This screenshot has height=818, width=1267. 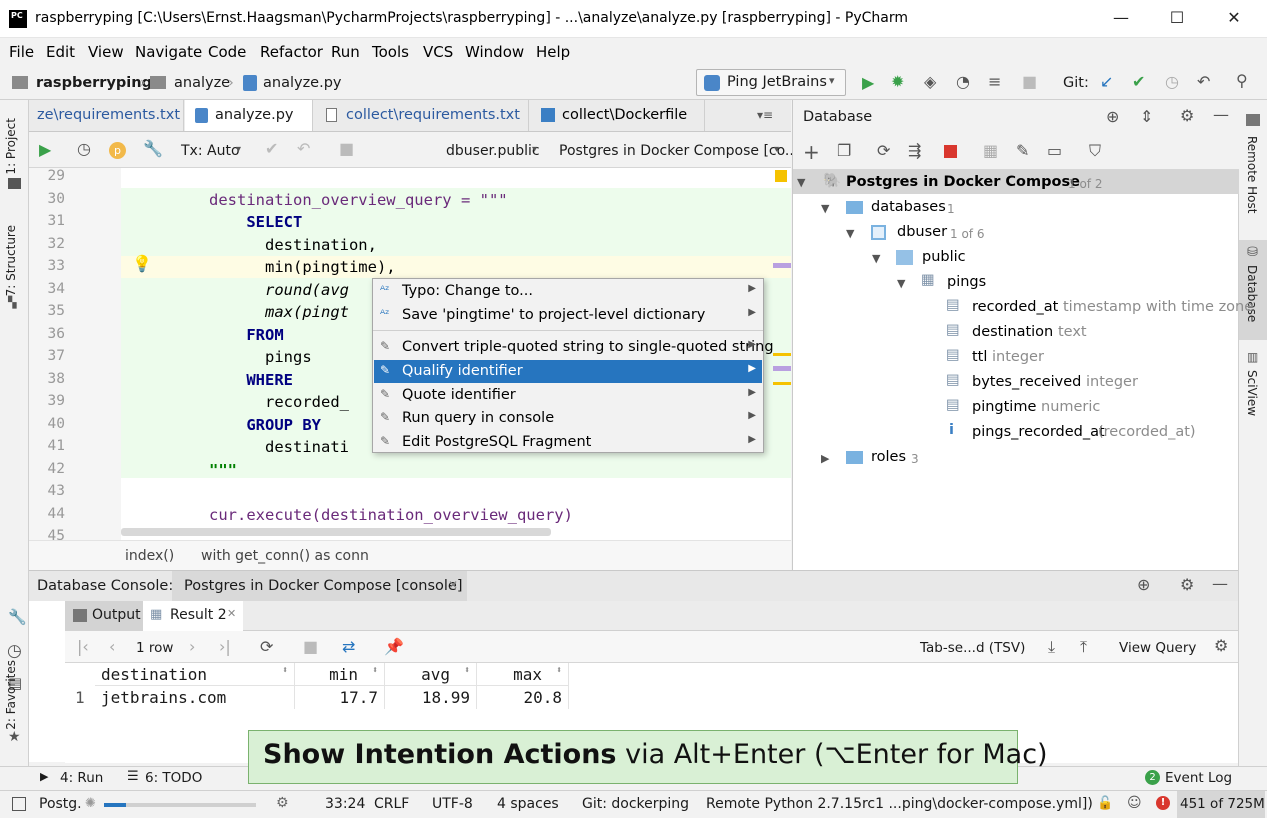 I want to click on debug-icon: ✹, so click(x=897, y=81).